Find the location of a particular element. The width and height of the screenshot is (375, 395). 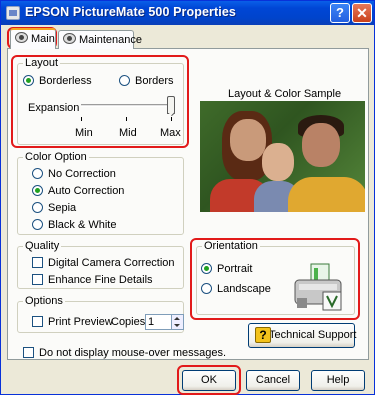

printer-portrait-icon is located at coordinates (318, 287).